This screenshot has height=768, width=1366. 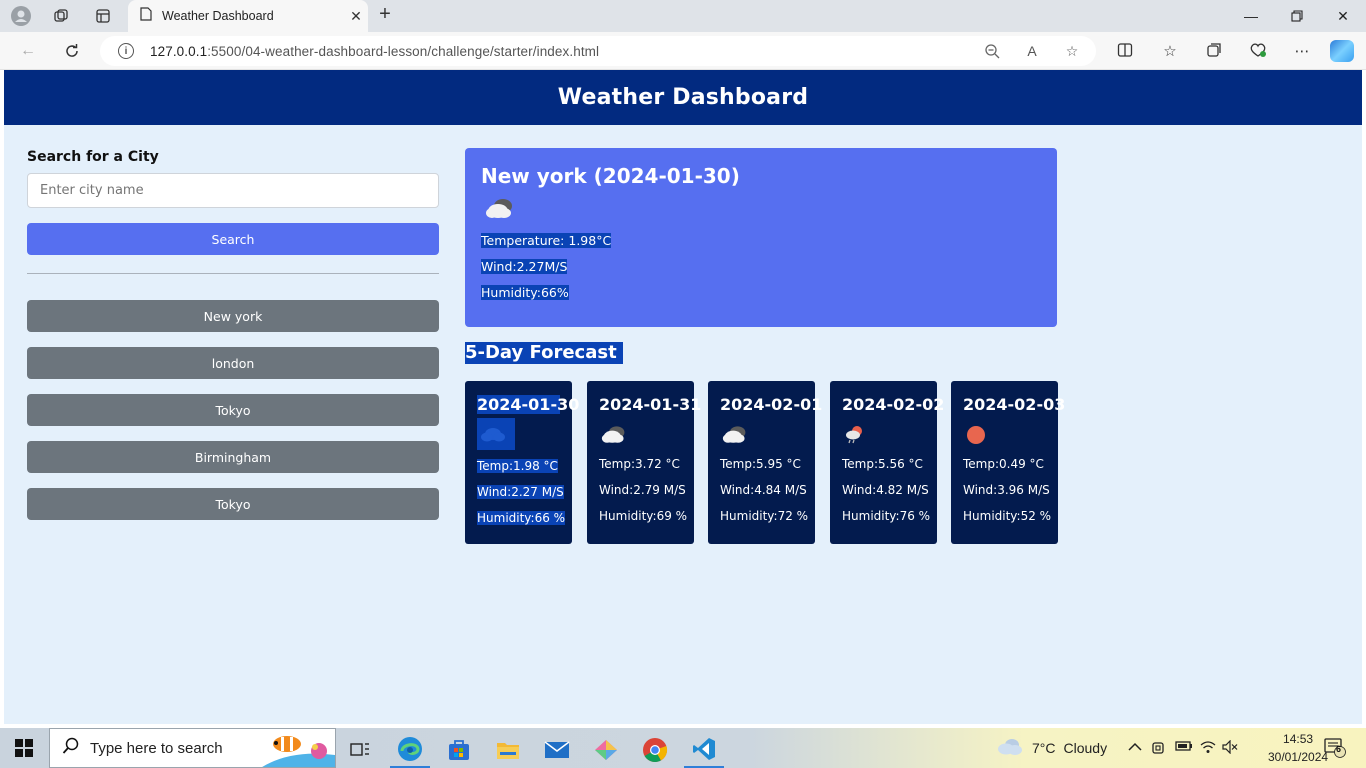 What do you see at coordinates (126, 51) in the screenshot?
I see `site-info-icon: i` at bounding box center [126, 51].